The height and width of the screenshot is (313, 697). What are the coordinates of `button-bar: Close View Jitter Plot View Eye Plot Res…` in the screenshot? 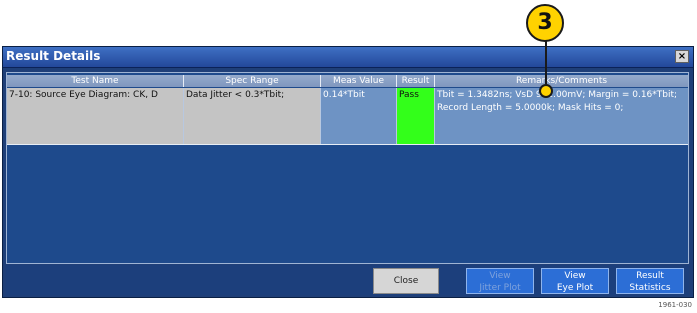 It's located at (347, 280).